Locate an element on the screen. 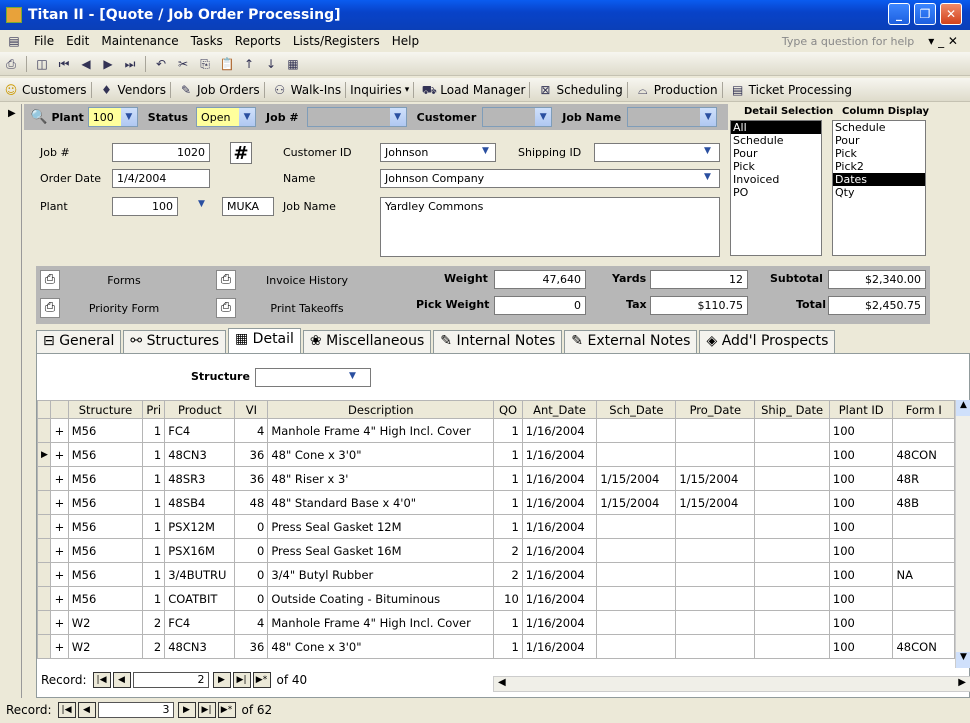 This screenshot has height=723, width=970. outer-next-record-icon: ▶ is located at coordinates (186, 710).